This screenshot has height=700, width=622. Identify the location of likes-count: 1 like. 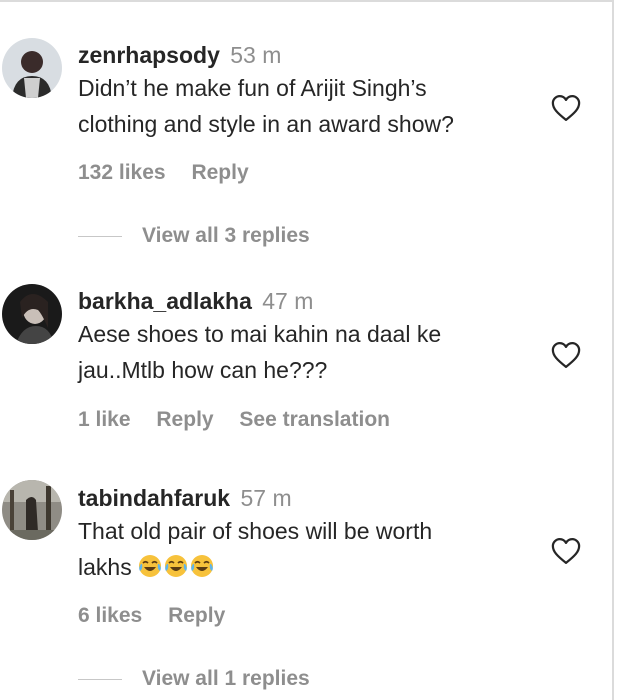
(104, 419).